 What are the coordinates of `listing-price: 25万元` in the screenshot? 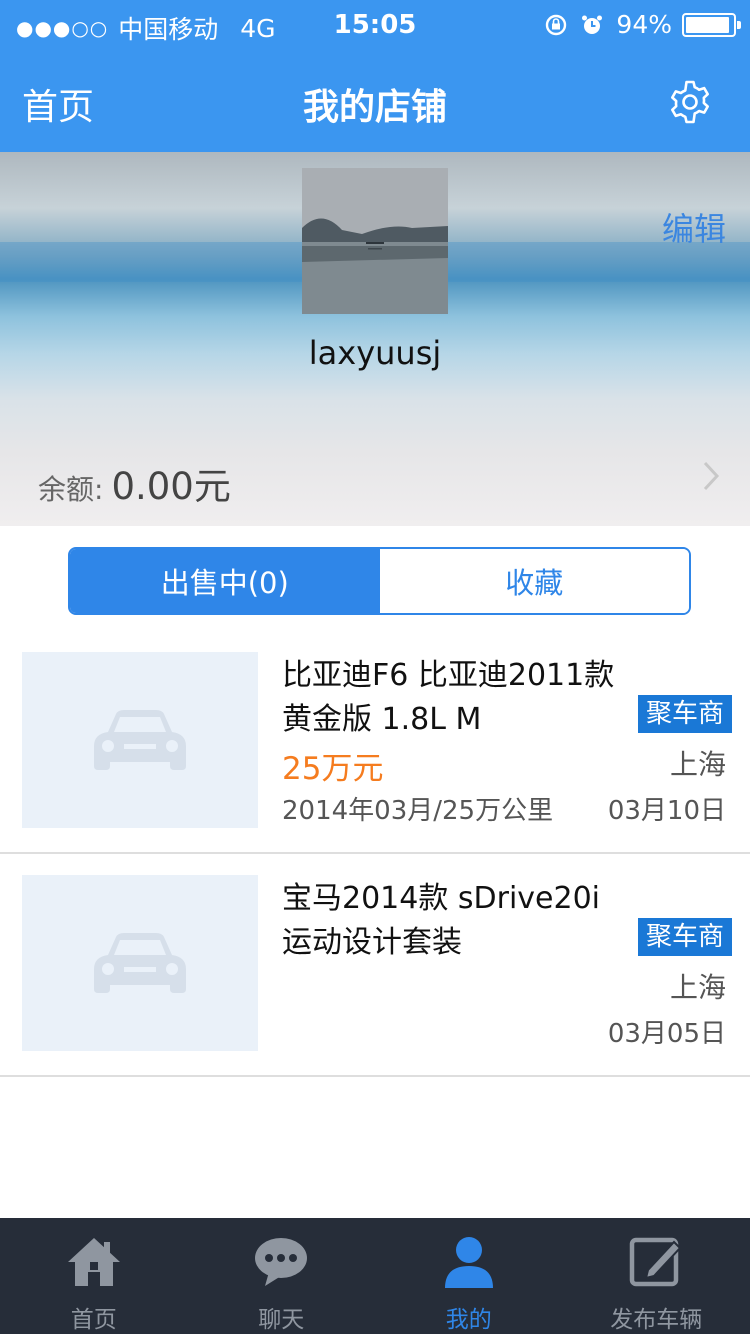 It's located at (333, 769).